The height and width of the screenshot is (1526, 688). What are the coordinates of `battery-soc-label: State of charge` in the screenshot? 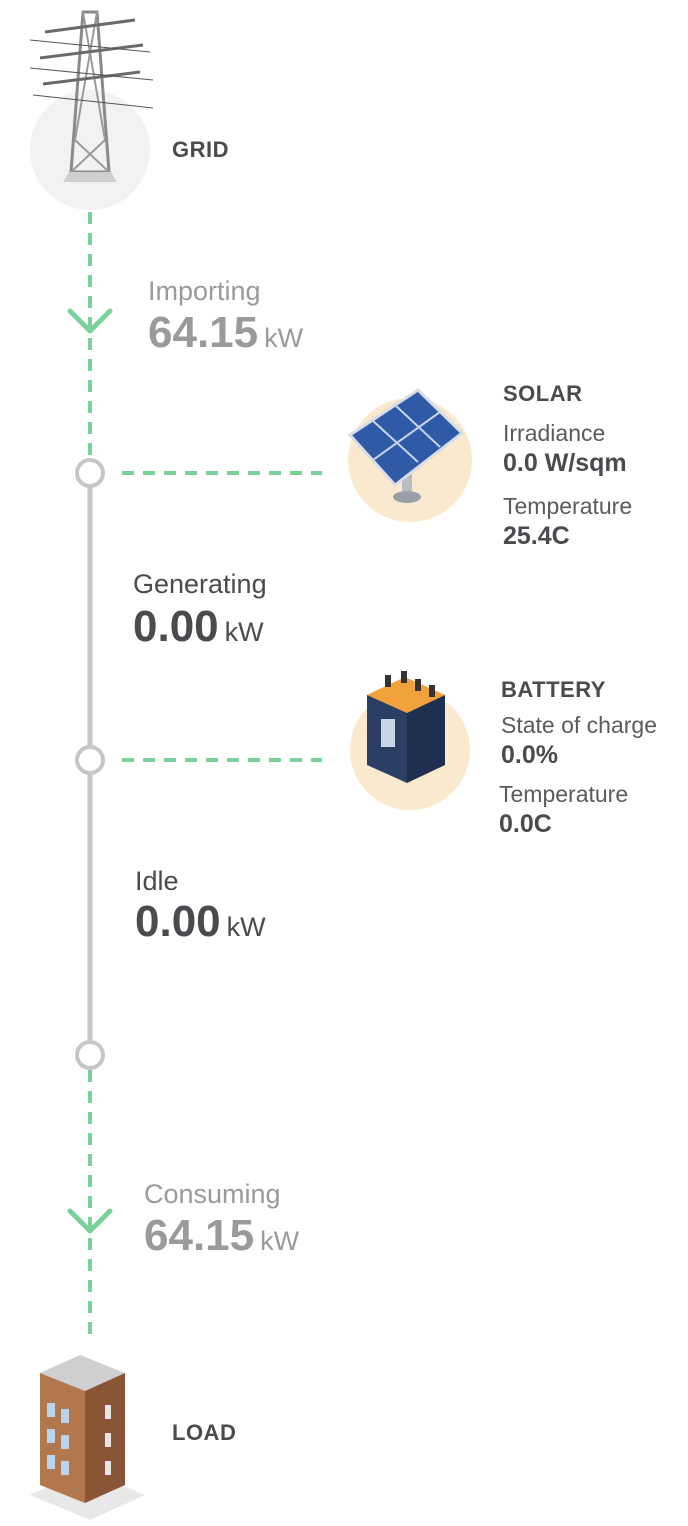 It's located at (579, 725).